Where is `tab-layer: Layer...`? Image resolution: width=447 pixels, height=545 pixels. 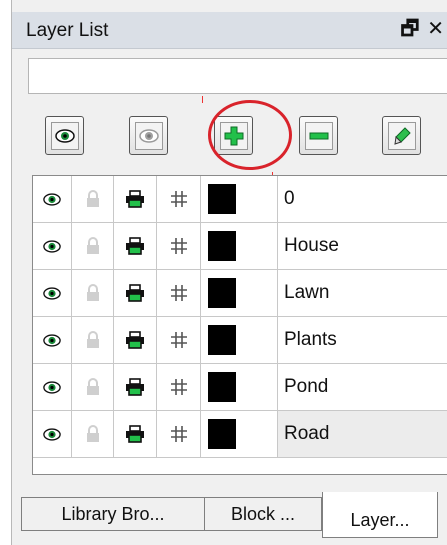
tab-layer: Layer... is located at coordinates (380, 515).